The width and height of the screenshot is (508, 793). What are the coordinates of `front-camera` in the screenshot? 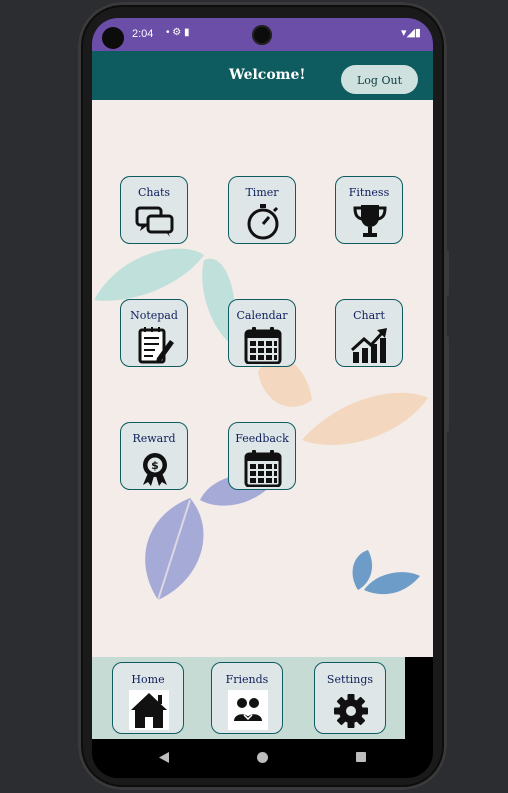 It's located at (262, 35).